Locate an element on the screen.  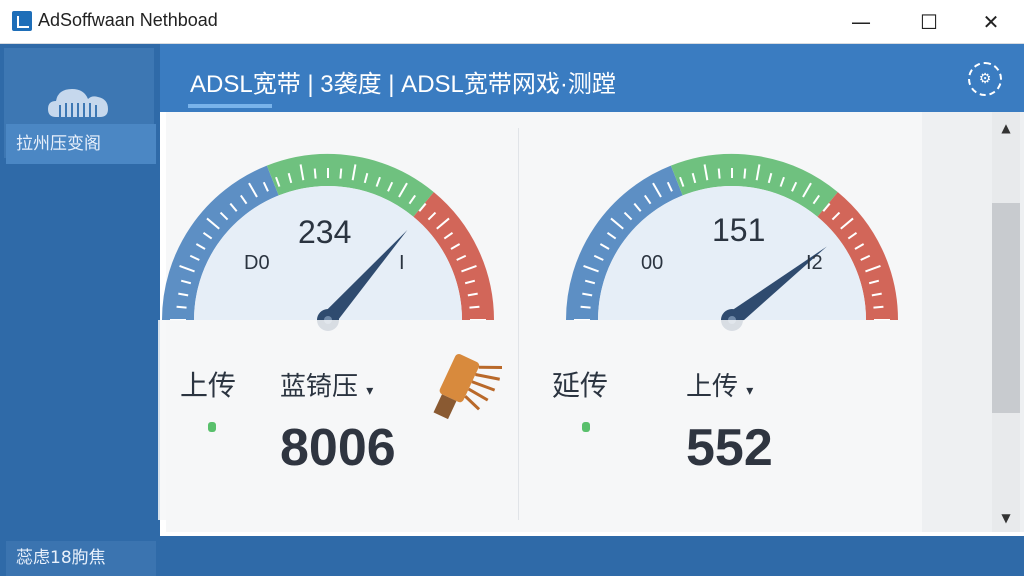
metric-select: 上传 ▾ is located at coordinates (719, 384).